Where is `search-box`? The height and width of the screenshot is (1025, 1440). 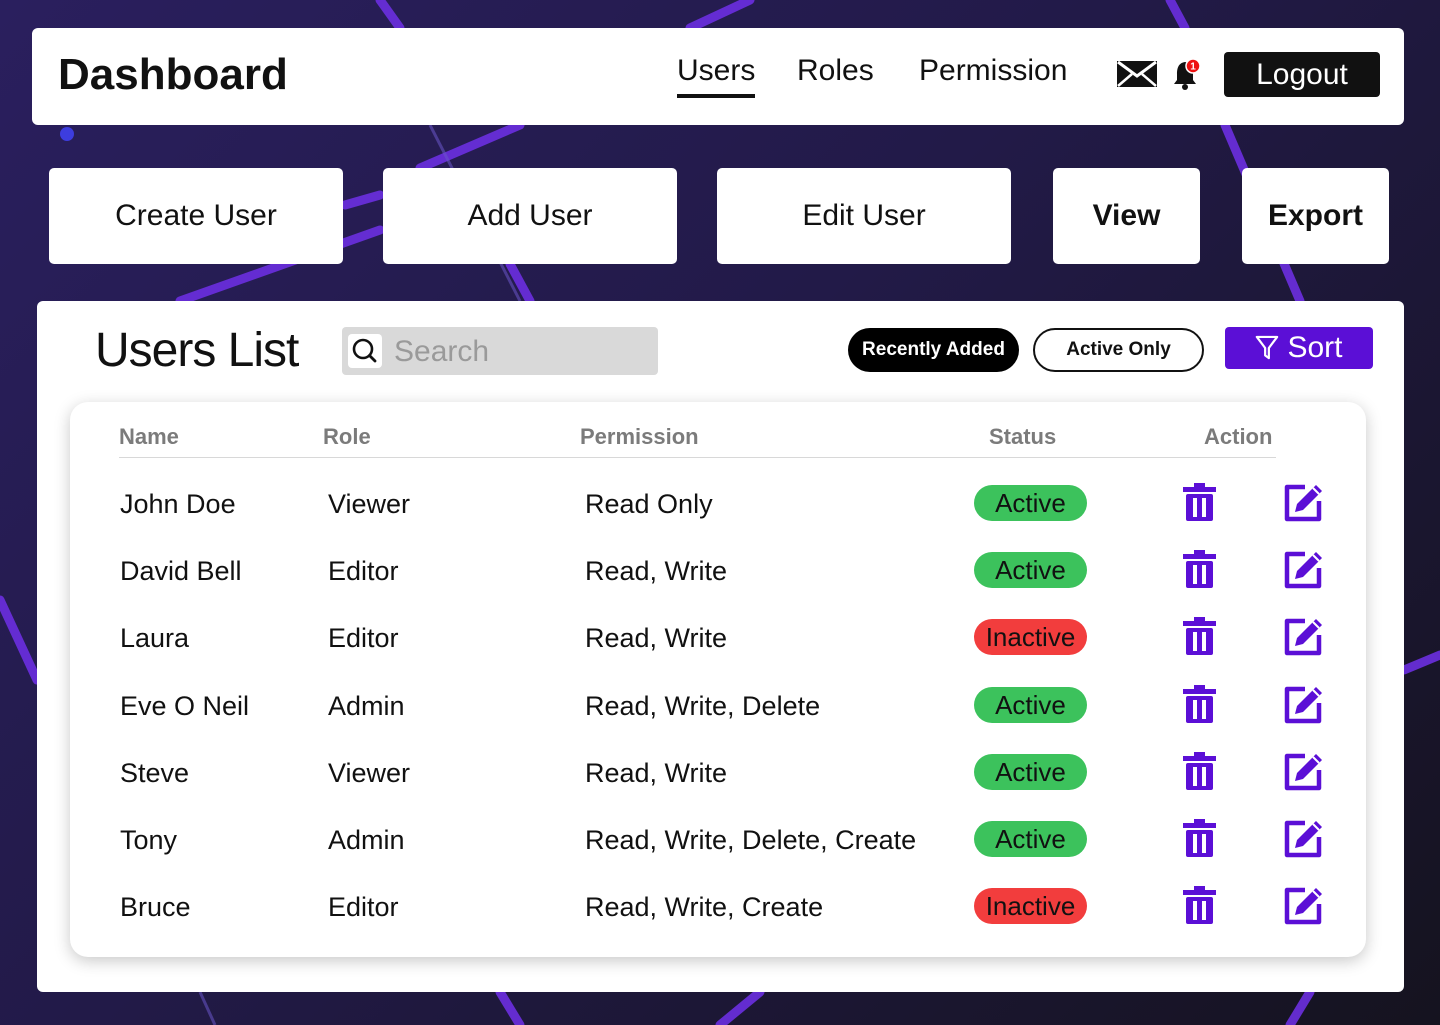 search-box is located at coordinates (500, 351).